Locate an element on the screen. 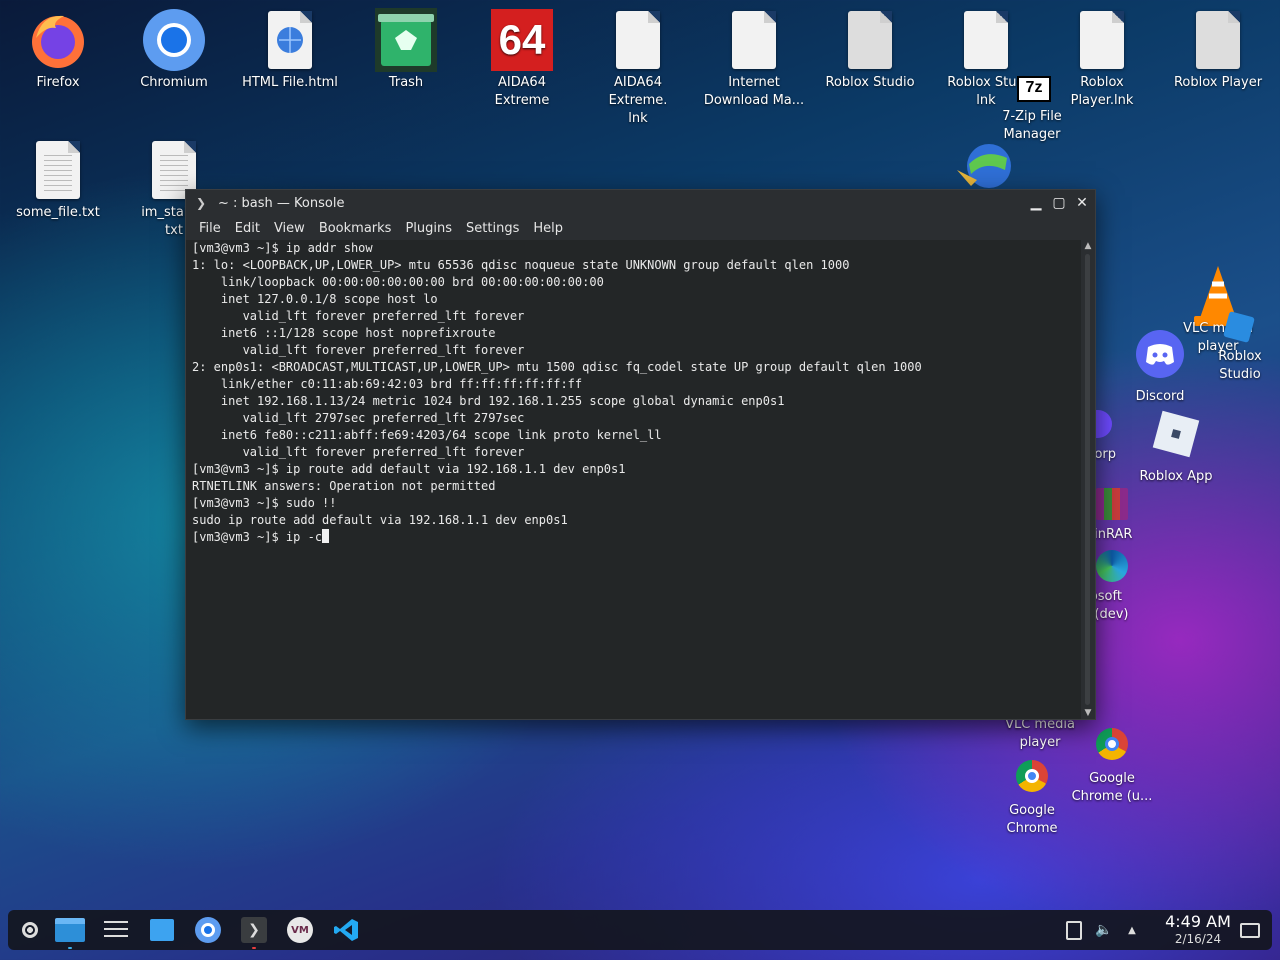 The height and width of the screenshot is (960, 1280). taskbar-virt-manager: VM is located at coordinates (300, 930).